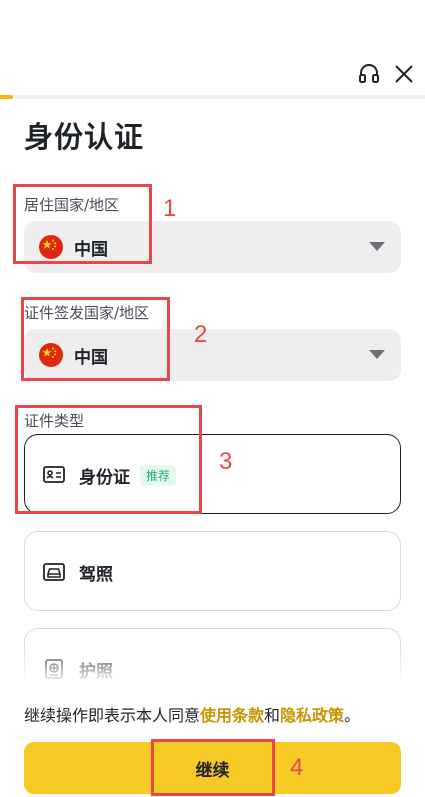 Image resolution: width=425 pixels, height=797 pixels. I want to click on residence-label: 居住国家/地区, so click(72, 205).